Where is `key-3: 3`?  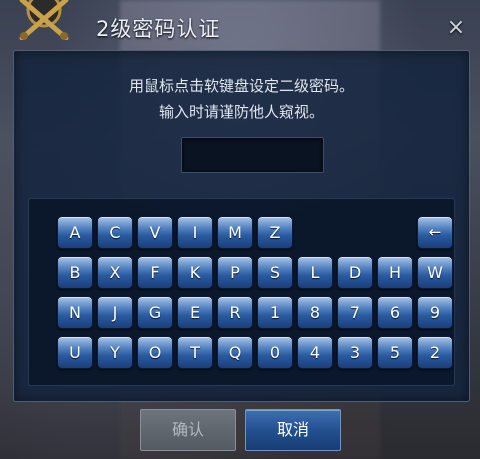
key-3: 3 is located at coordinates (355, 352).